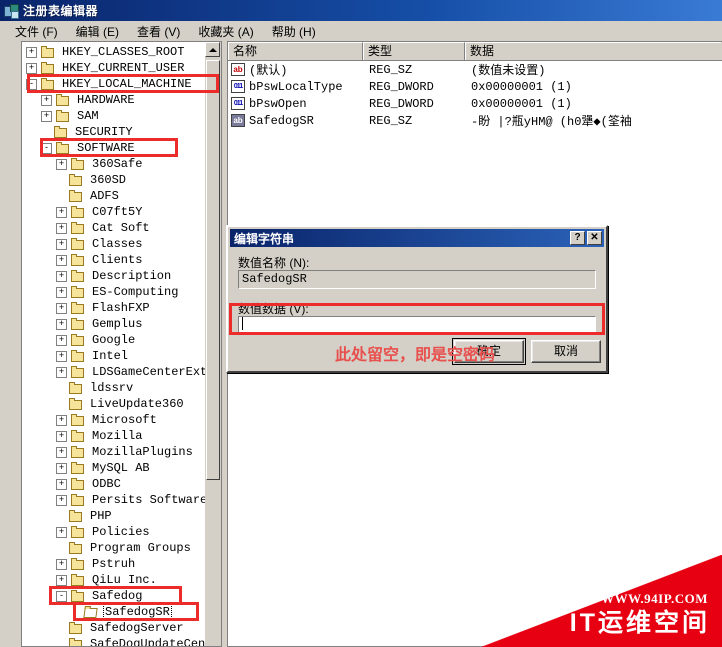 This screenshot has width=722, height=647. What do you see at coordinates (115, 196) in the screenshot?
I see `tree-node: ADFS` at bounding box center [115, 196].